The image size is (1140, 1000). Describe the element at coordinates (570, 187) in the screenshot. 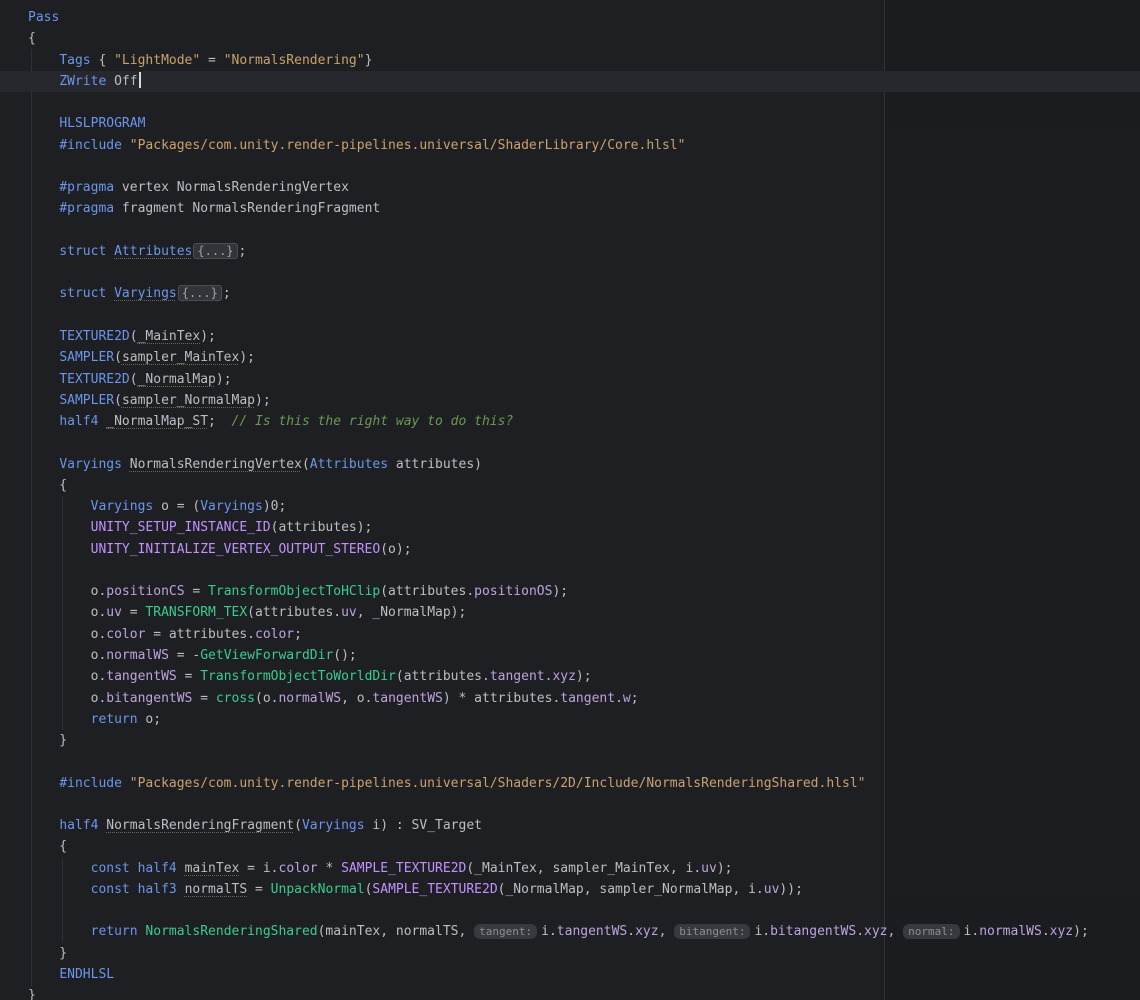

I see `code-line: #pragma vertex NormalsRenderingVertex` at that location.